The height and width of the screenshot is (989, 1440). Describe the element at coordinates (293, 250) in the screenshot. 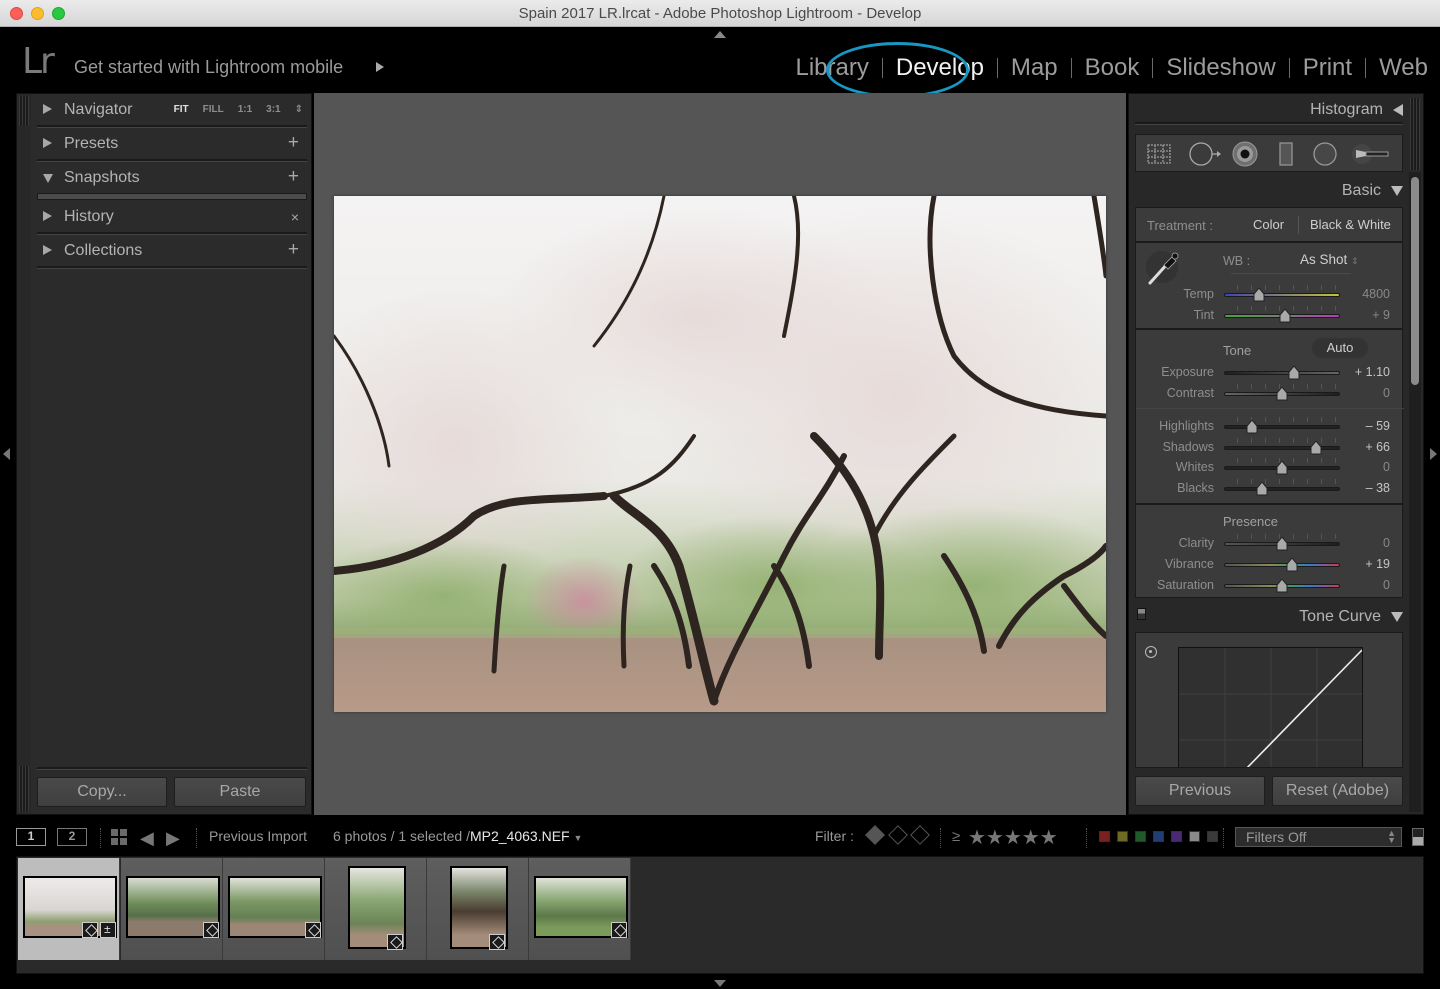

I see `add-collection-icon: +` at that location.